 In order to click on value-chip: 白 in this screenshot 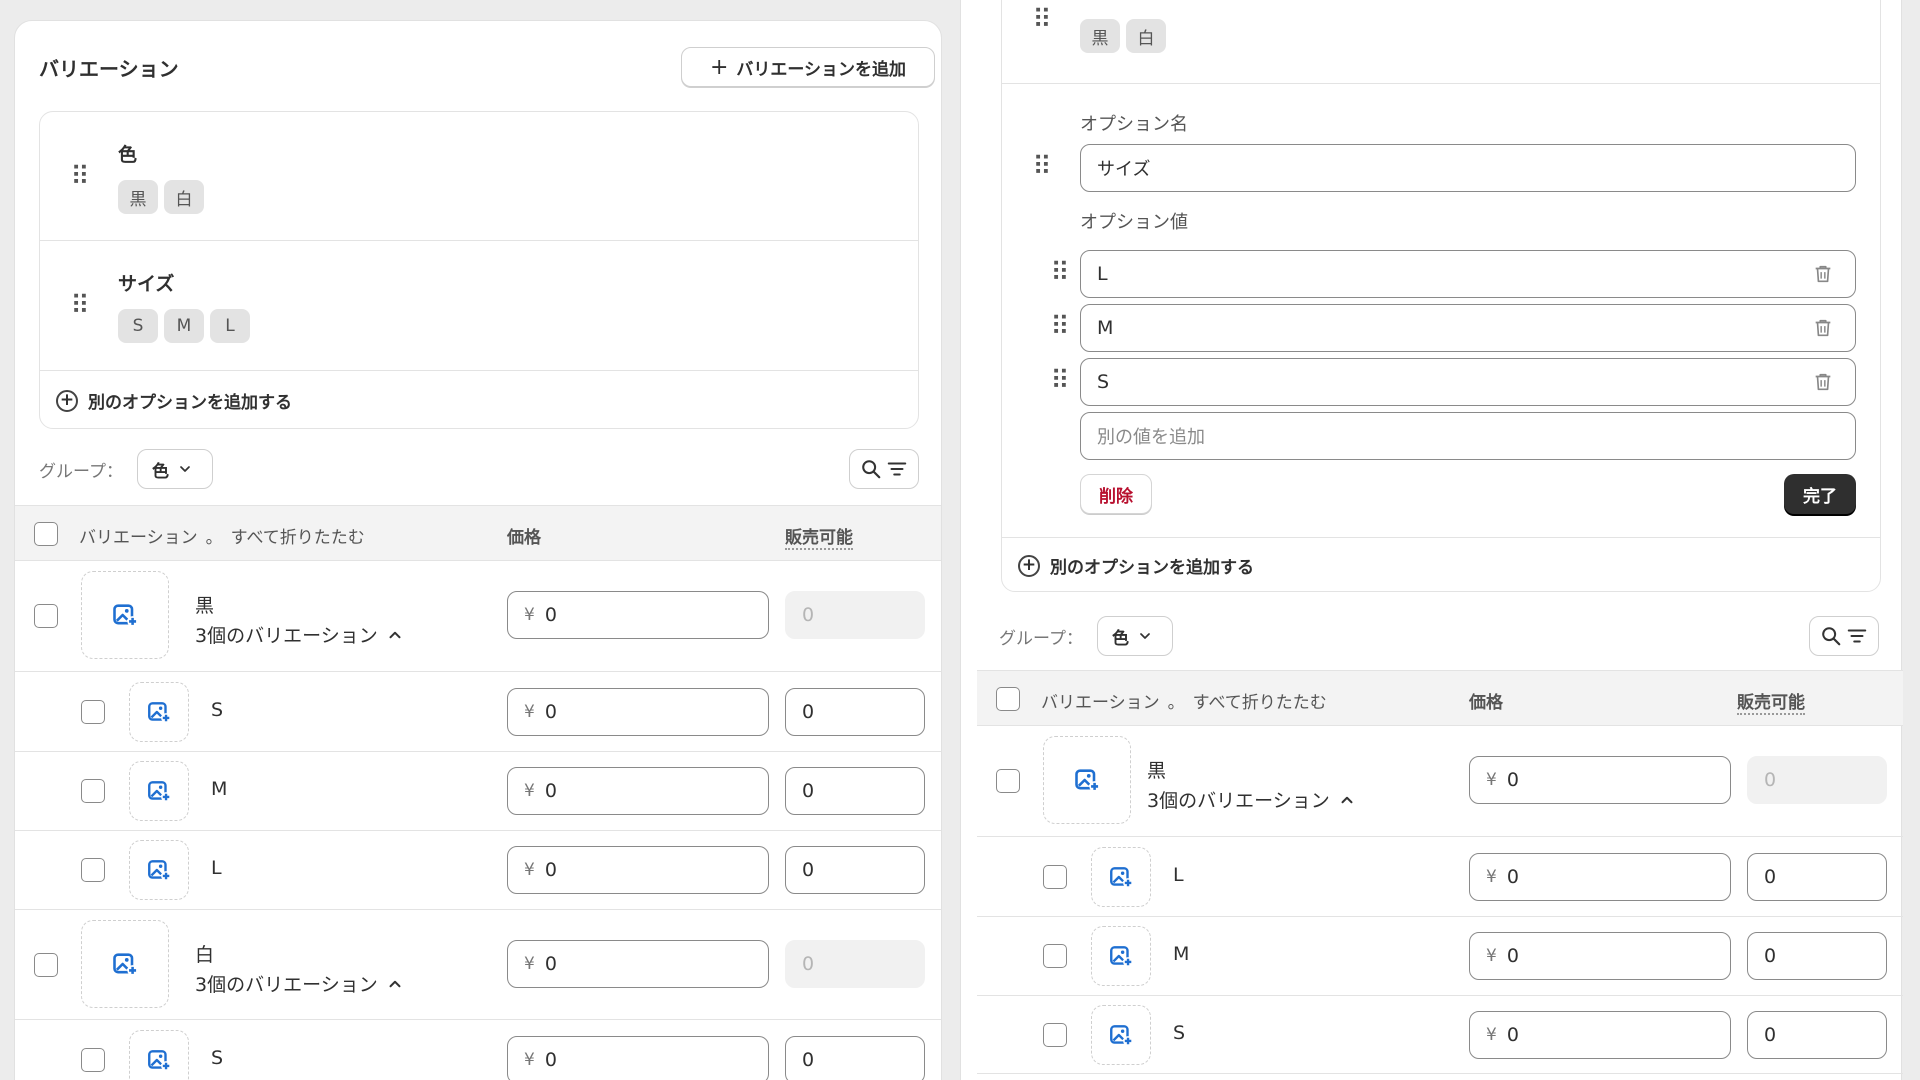, I will do `click(184, 197)`.